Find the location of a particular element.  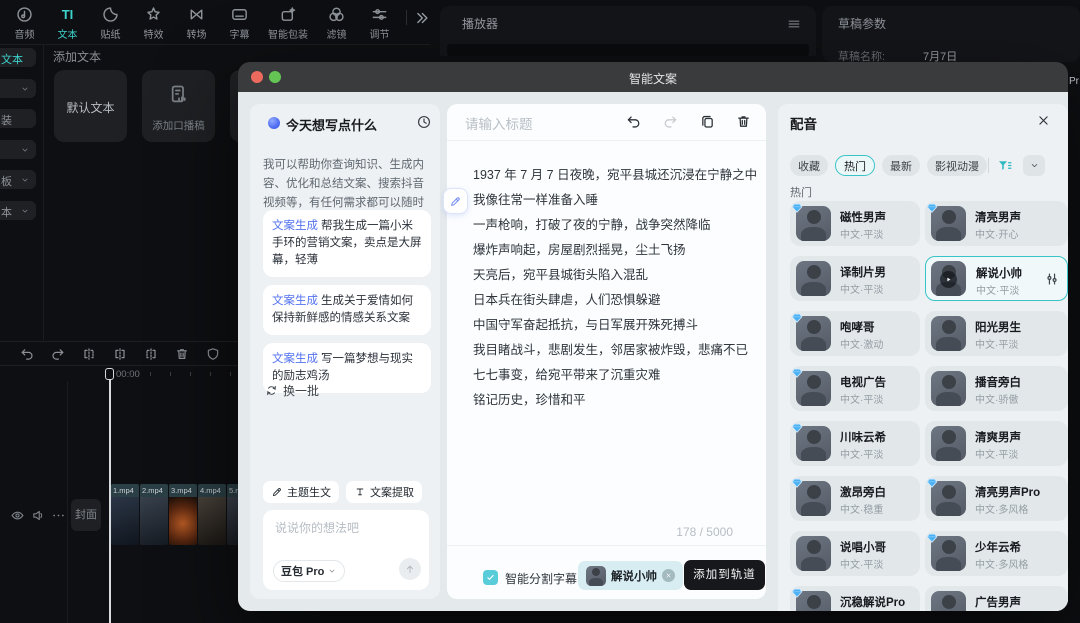

sidebar-item: 本 is located at coordinates (18, 210).